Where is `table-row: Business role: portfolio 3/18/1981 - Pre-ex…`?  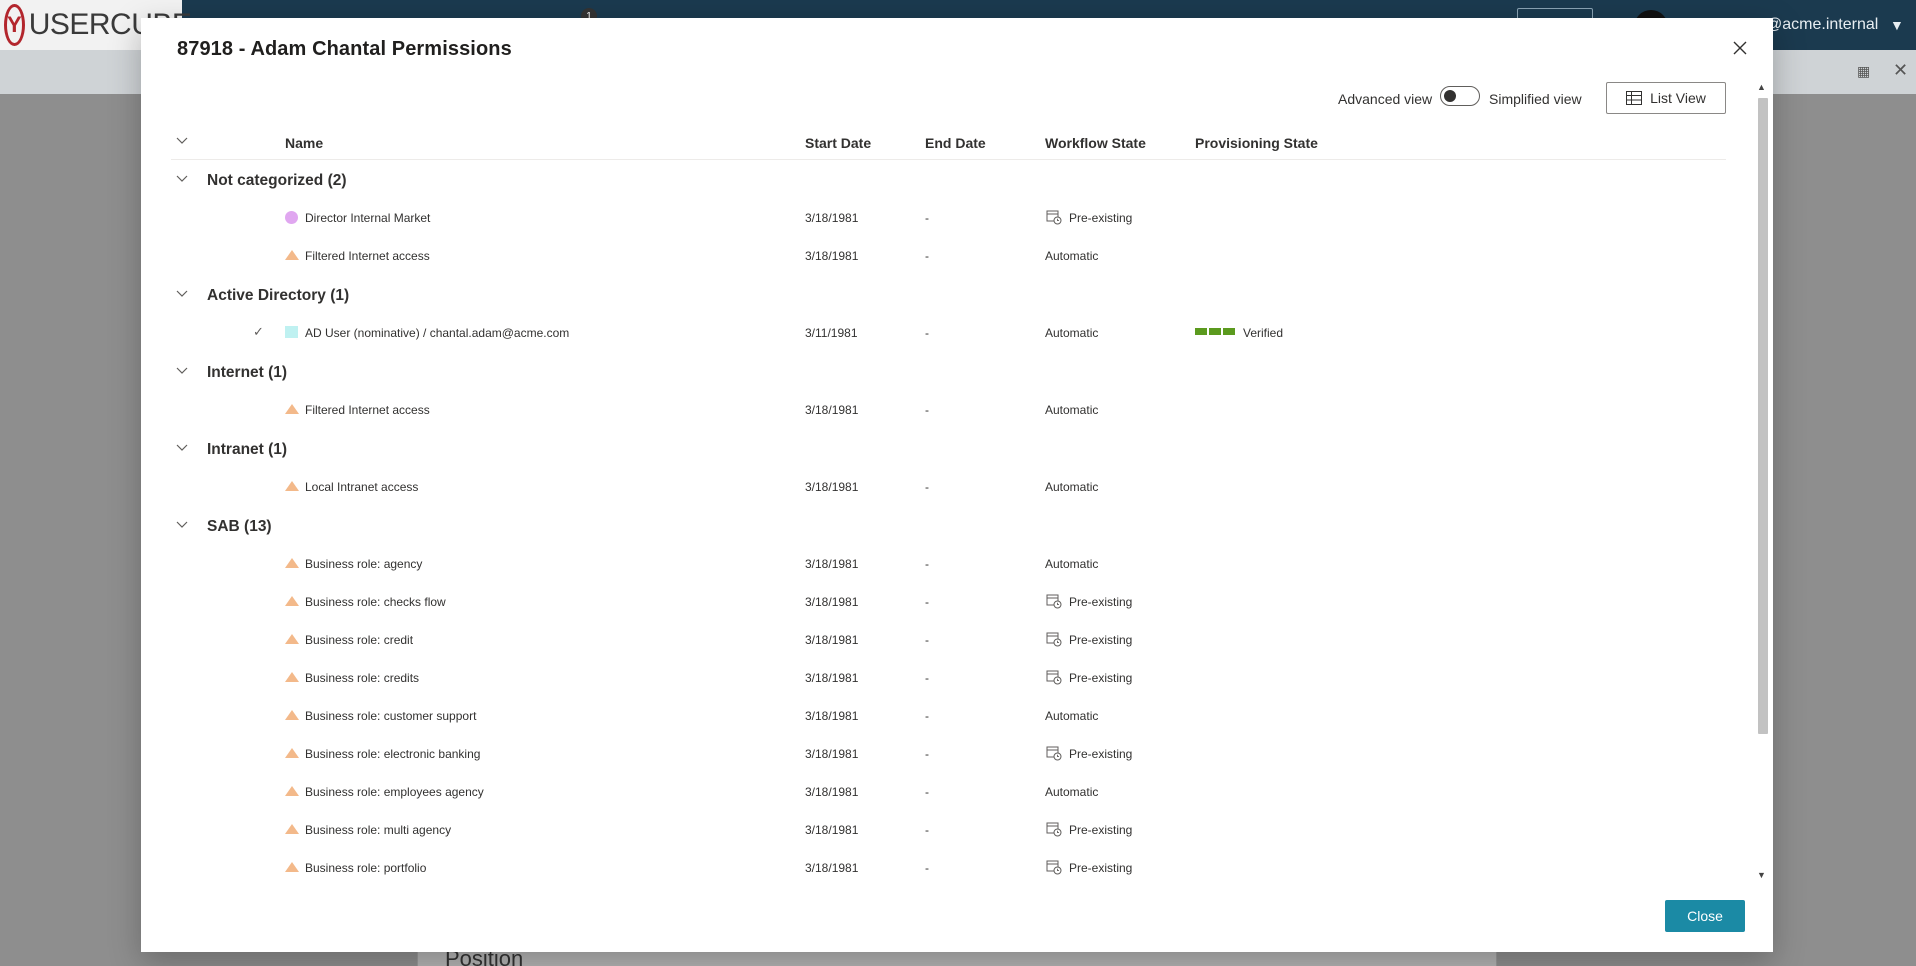 table-row: Business role: portfolio 3/18/1981 - Pre-ex… is located at coordinates (948, 868).